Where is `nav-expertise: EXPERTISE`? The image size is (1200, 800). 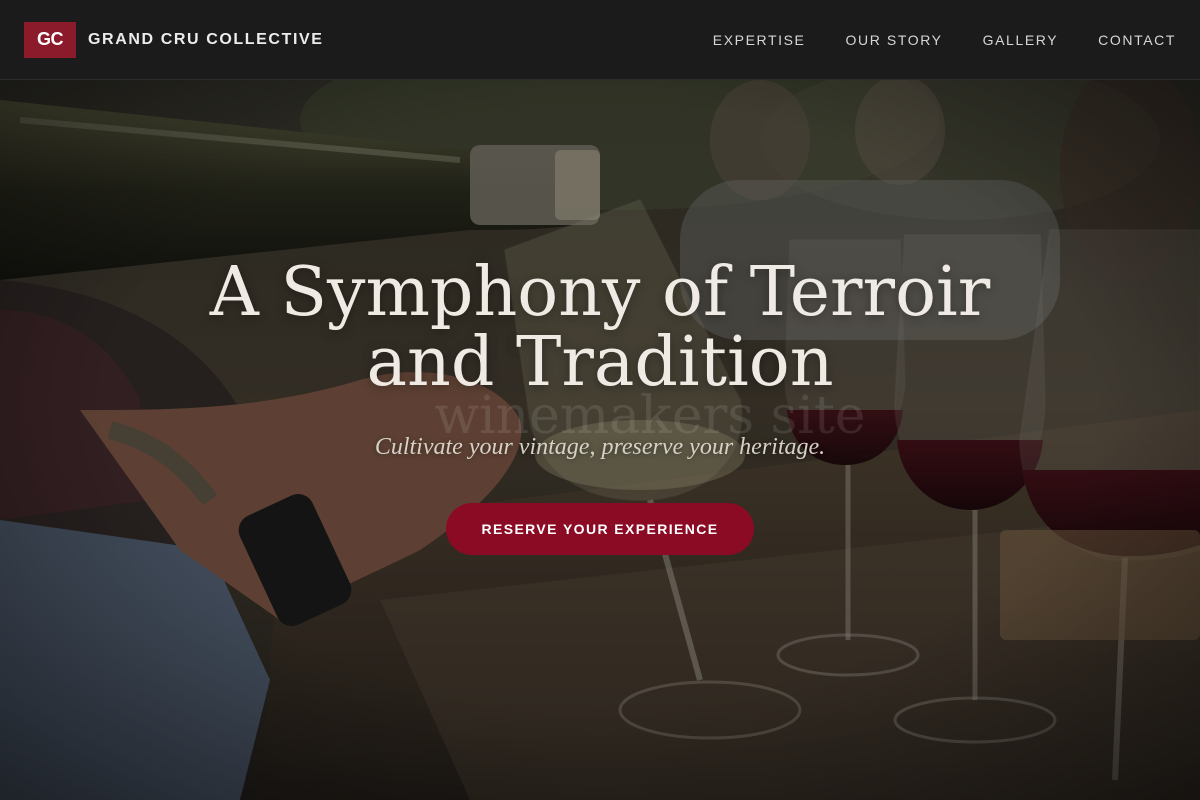
nav-expertise: EXPERTISE is located at coordinates (759, 40).